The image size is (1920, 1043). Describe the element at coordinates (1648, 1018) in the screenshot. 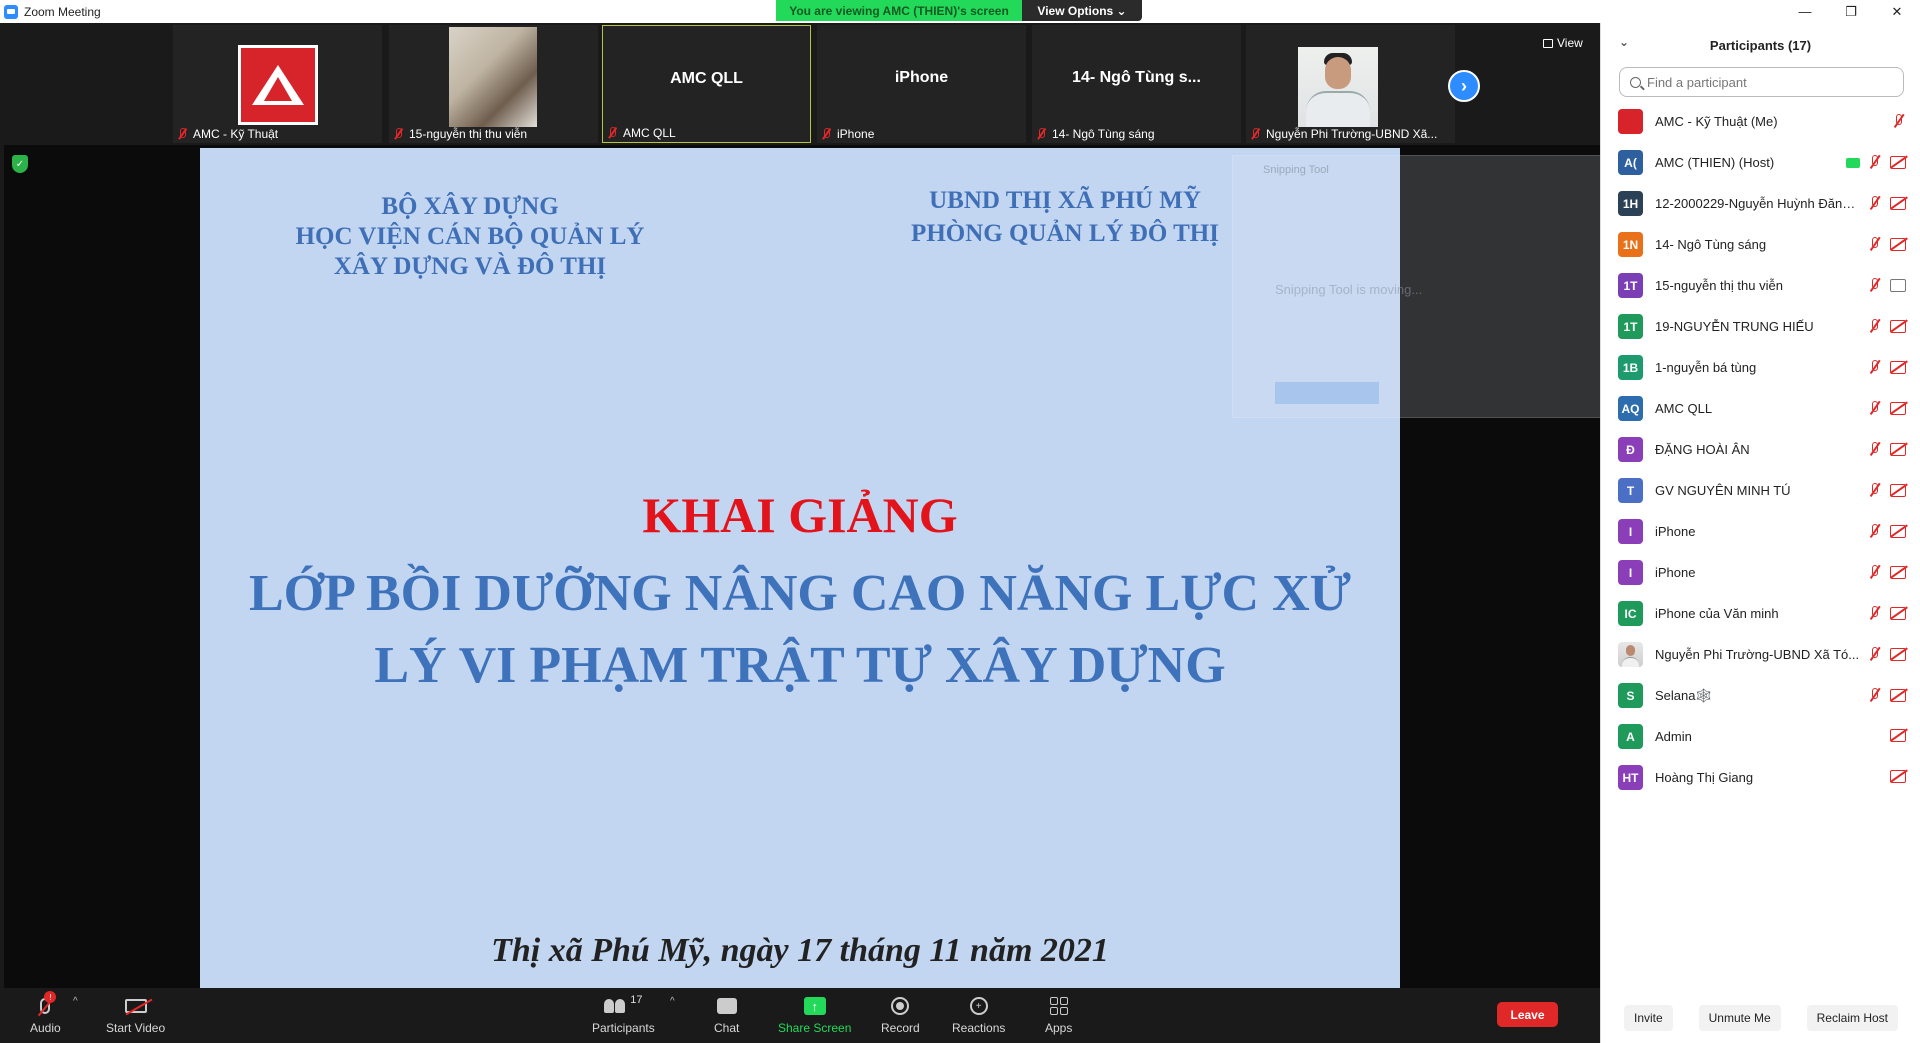

I see `invite-button: Invite` at that location.